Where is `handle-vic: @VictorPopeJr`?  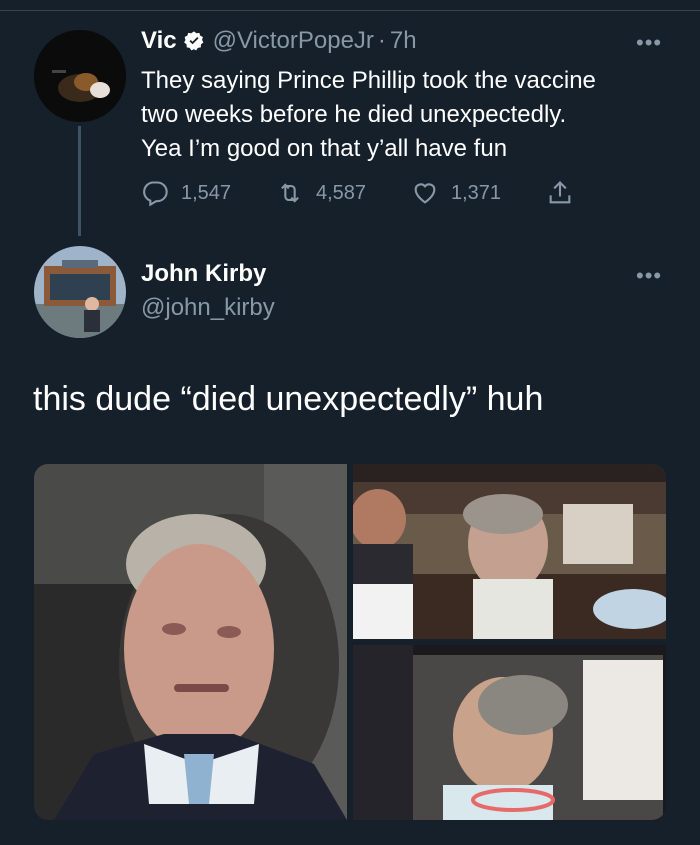
handle-vic: @VictorPopeJr is located at coordinates (293, 41).